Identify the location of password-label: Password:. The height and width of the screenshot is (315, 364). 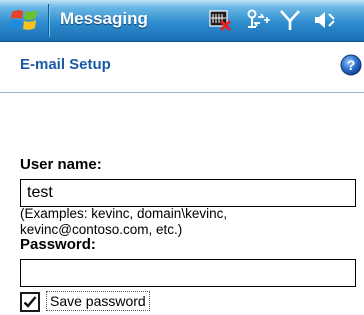
(58, 244).